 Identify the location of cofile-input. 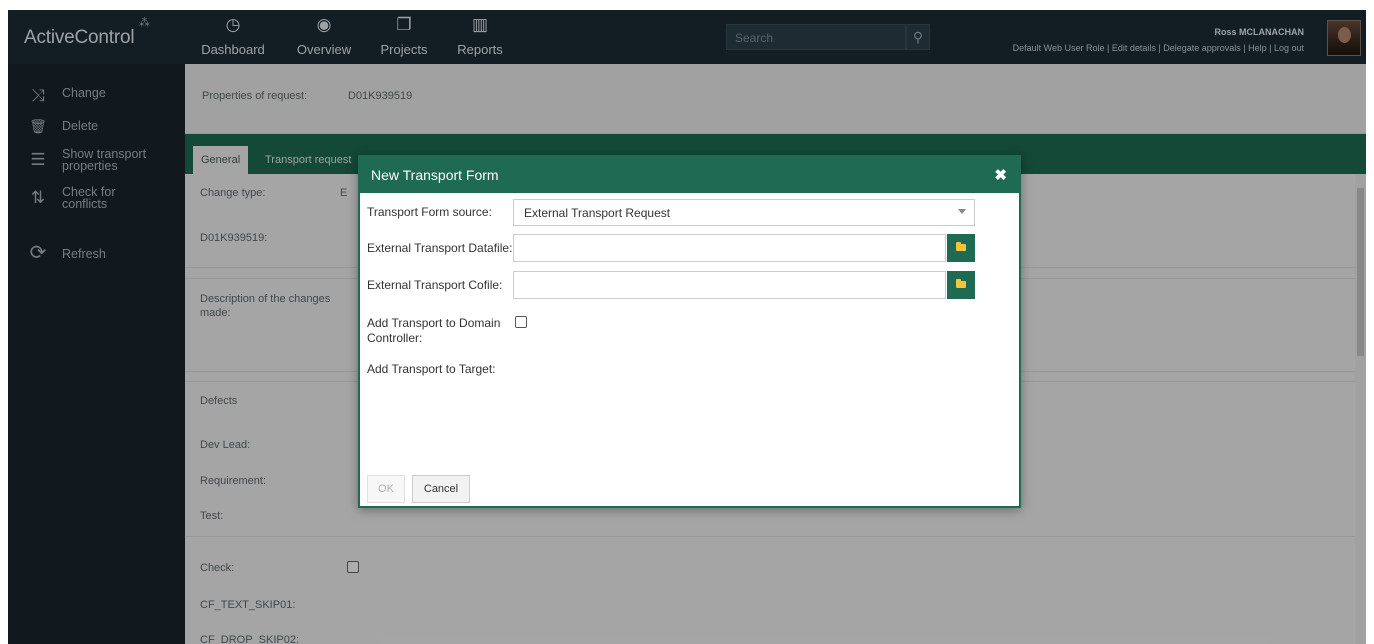
(729, 285).